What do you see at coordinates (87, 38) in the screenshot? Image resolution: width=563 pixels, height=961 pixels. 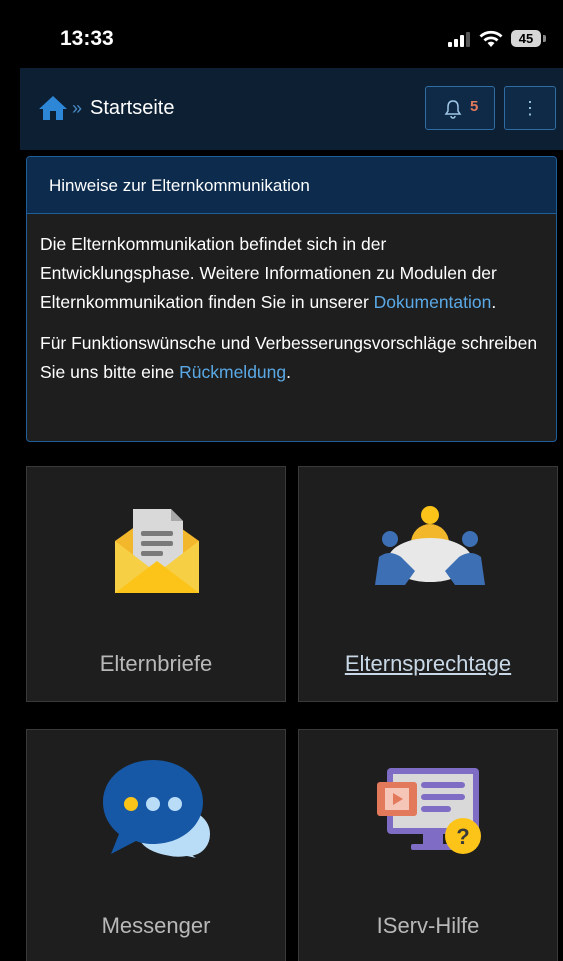 I see `status-time: 13:33` at bounding box center [87, 38].